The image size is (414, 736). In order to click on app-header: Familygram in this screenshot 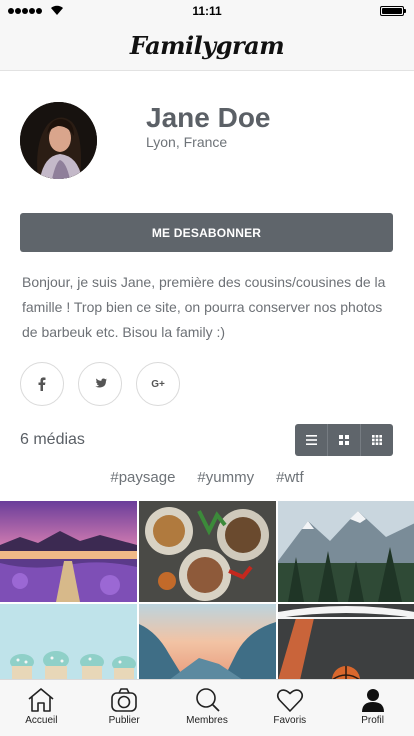, I will do `click(207, 46)`.